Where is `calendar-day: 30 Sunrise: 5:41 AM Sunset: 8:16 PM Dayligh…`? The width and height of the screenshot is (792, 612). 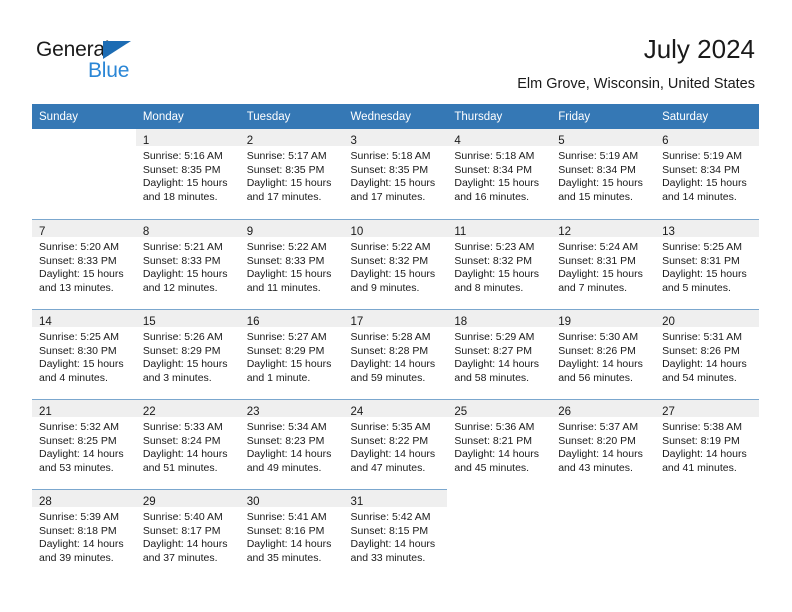
calendar-day: 30 Sunrise: 5:41 AM Sunset: 8:16 PM Dayligh… is located at coordinates (291, 534).